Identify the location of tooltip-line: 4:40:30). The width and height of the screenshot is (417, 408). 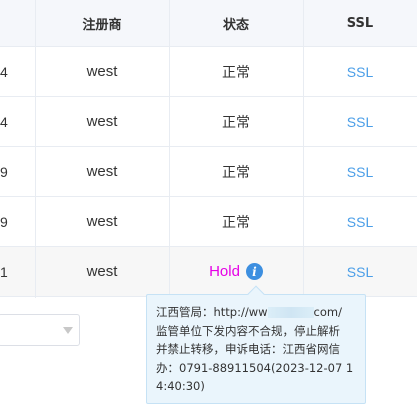
(180, 386).